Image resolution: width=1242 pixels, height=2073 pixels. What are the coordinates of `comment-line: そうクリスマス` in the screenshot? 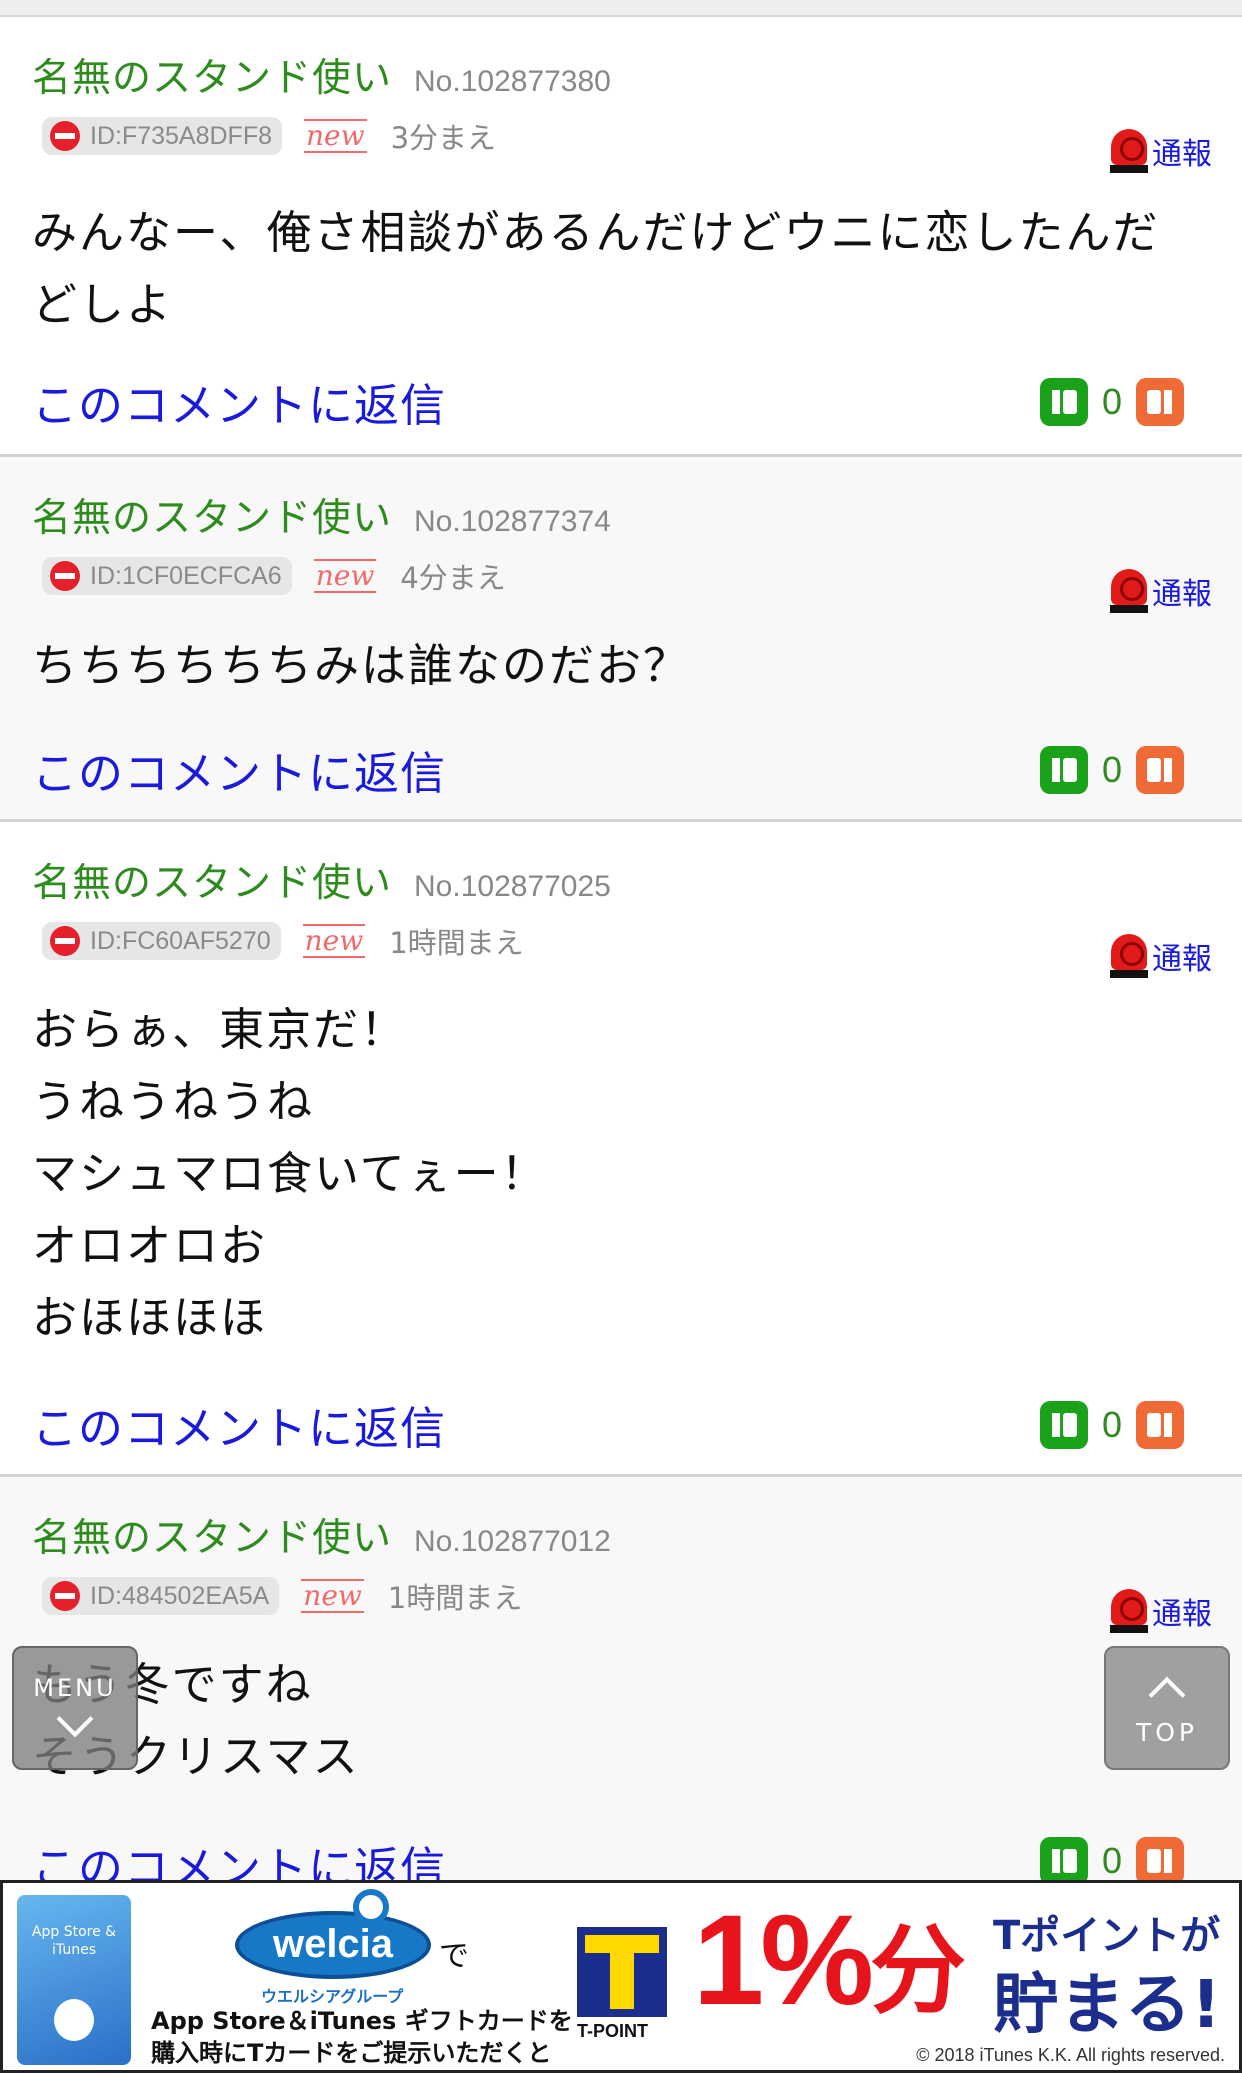 It's located at (196, 1756).